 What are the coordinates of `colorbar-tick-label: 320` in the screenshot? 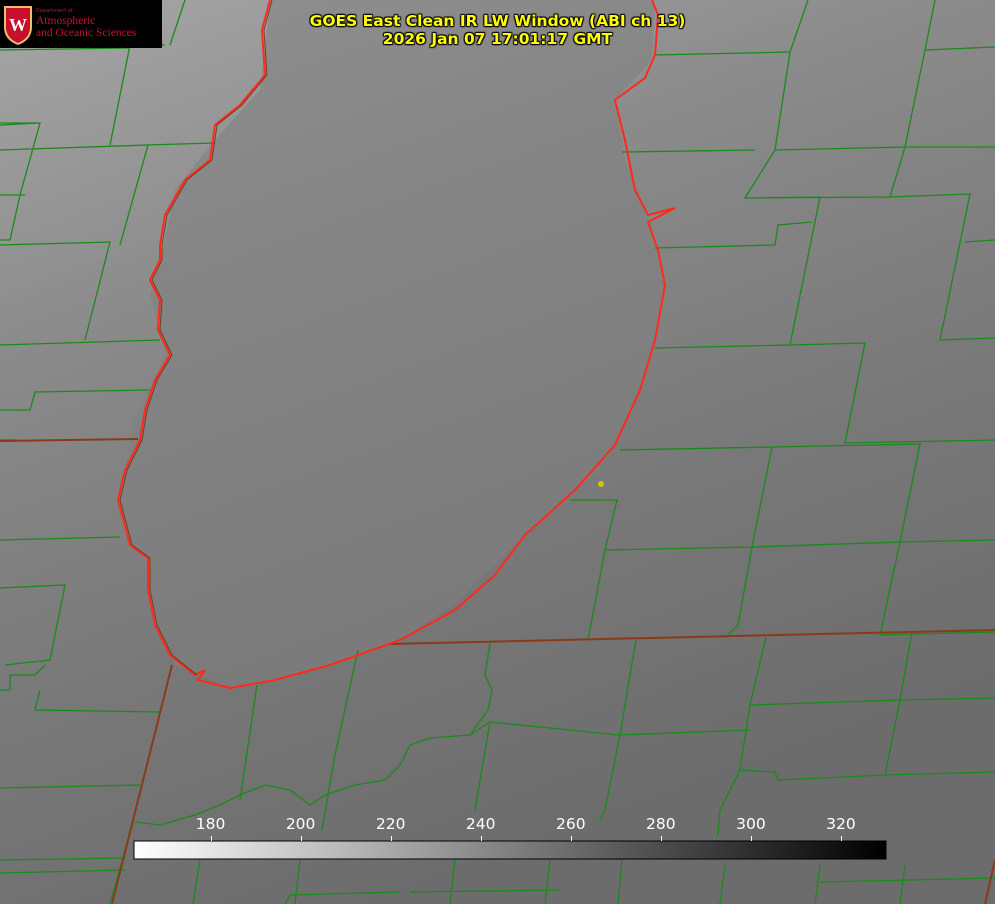 It's located at (841, 824).